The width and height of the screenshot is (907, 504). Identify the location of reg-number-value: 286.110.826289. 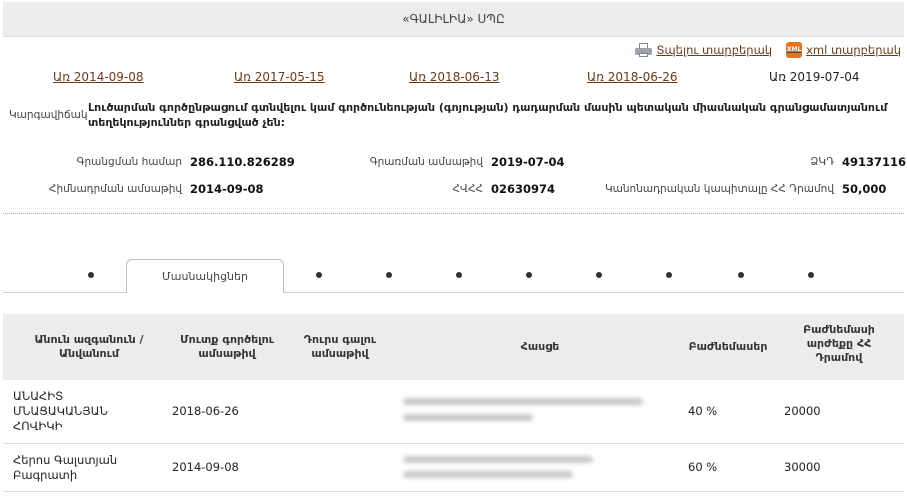
(242, 162).